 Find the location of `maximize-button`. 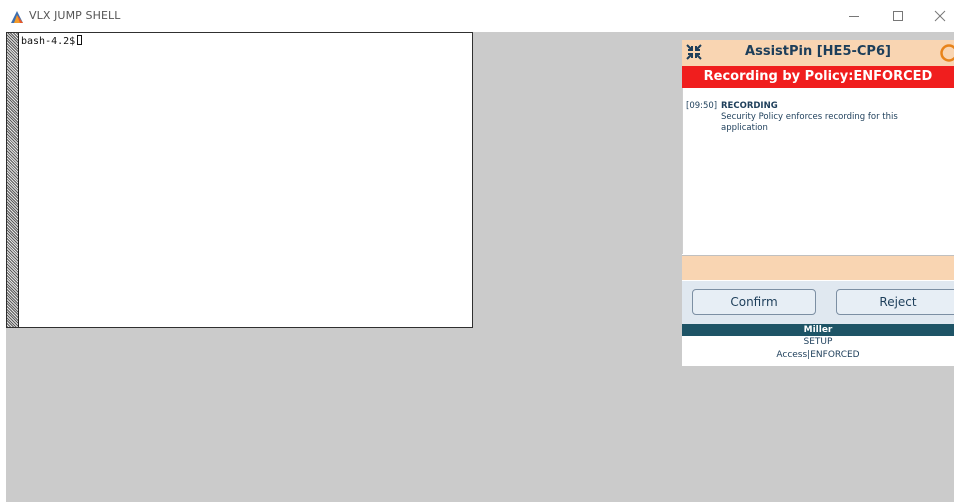

maximize-button is located at coordinates (898, 16).